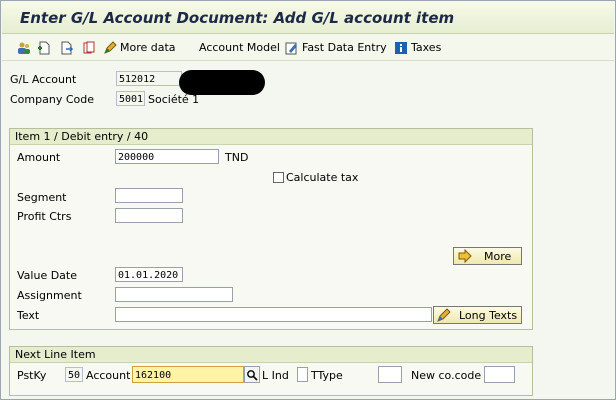  What do you see at coordinates (498, 256) in the screenshot?
I see `more-button-label: More` at bounding box center [498, 256].